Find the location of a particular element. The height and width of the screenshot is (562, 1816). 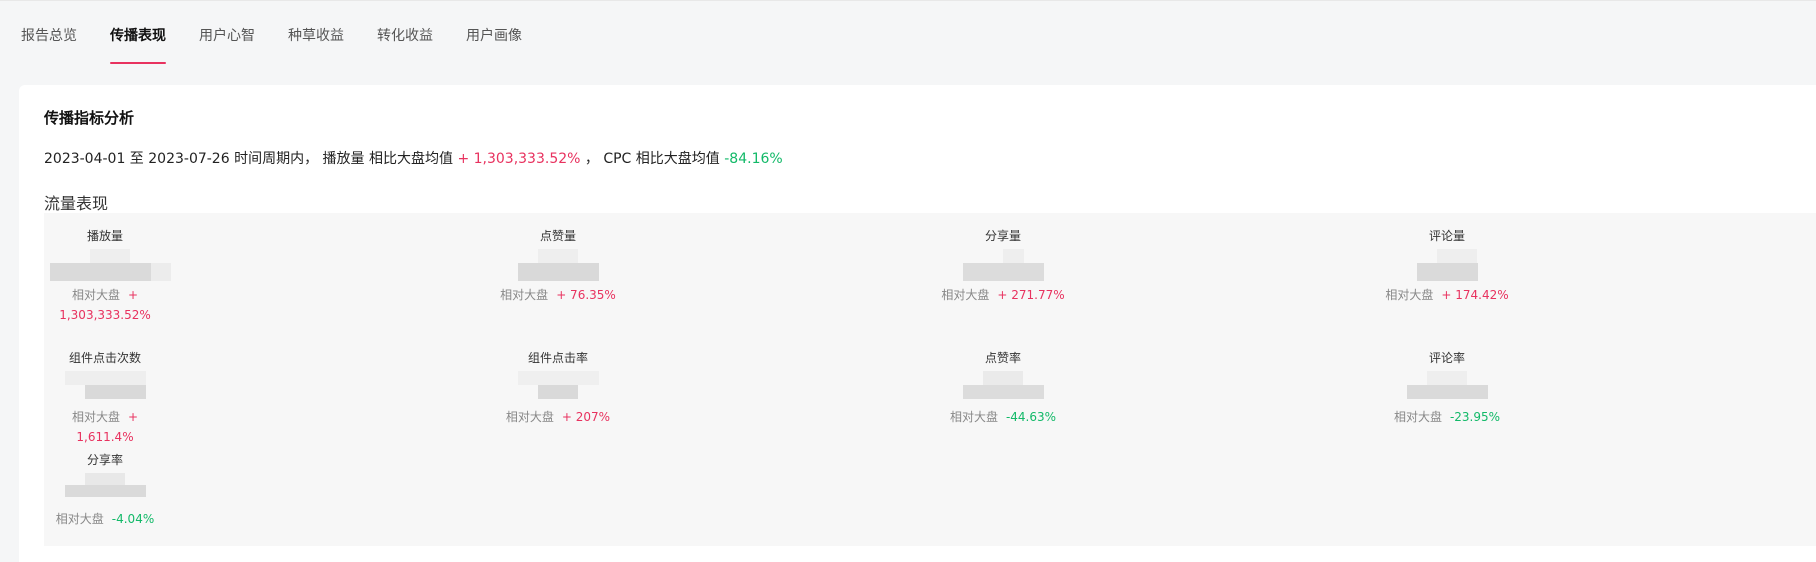

metric-compare: 相对大盘 + 76.35% is located at coordinates (558, 295).